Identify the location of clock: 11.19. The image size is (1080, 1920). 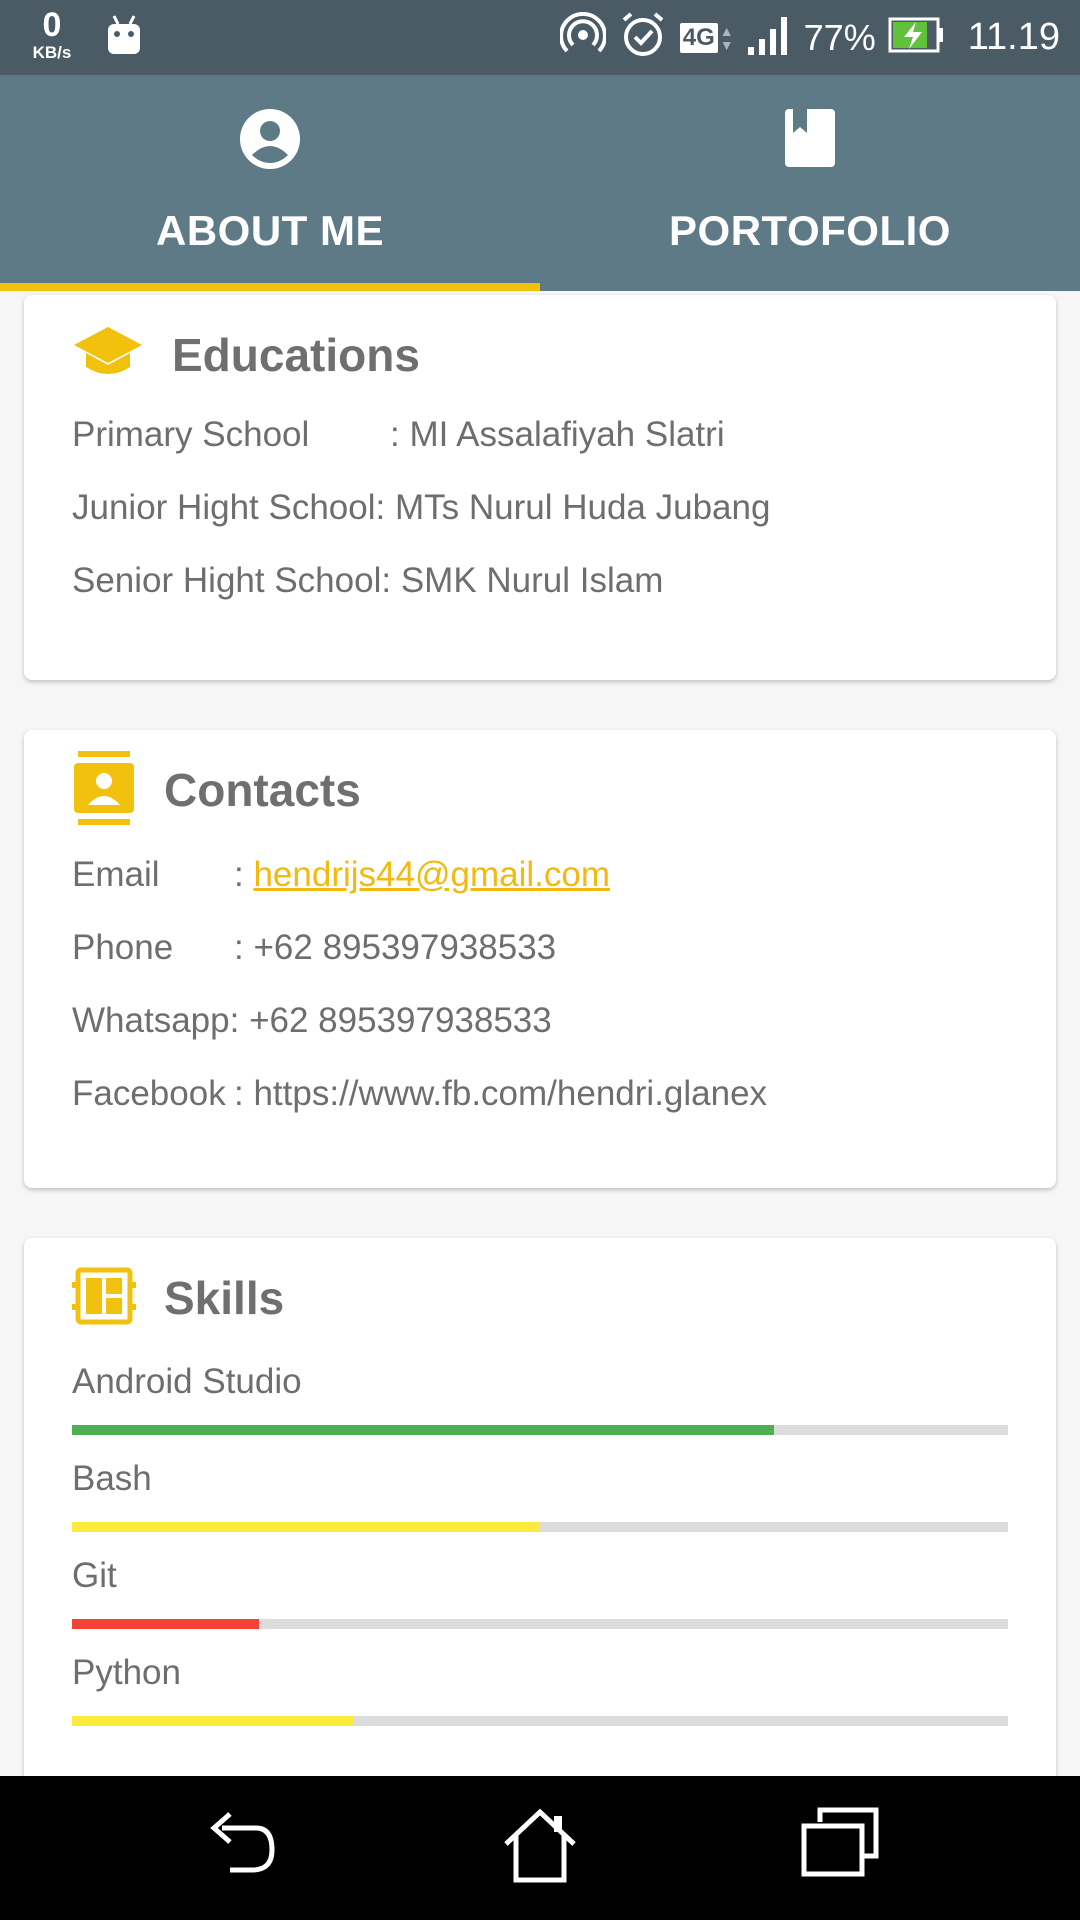
(1013, 37).